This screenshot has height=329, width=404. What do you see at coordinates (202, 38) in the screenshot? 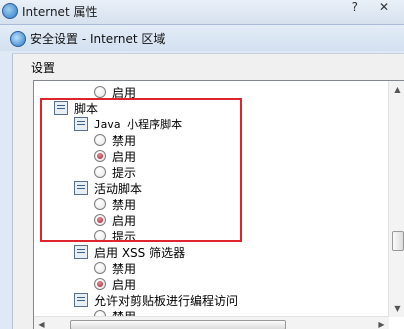
I see `dialog-titlebar: 安全设置 - Internet 区域` at bounding box center [202, 38].